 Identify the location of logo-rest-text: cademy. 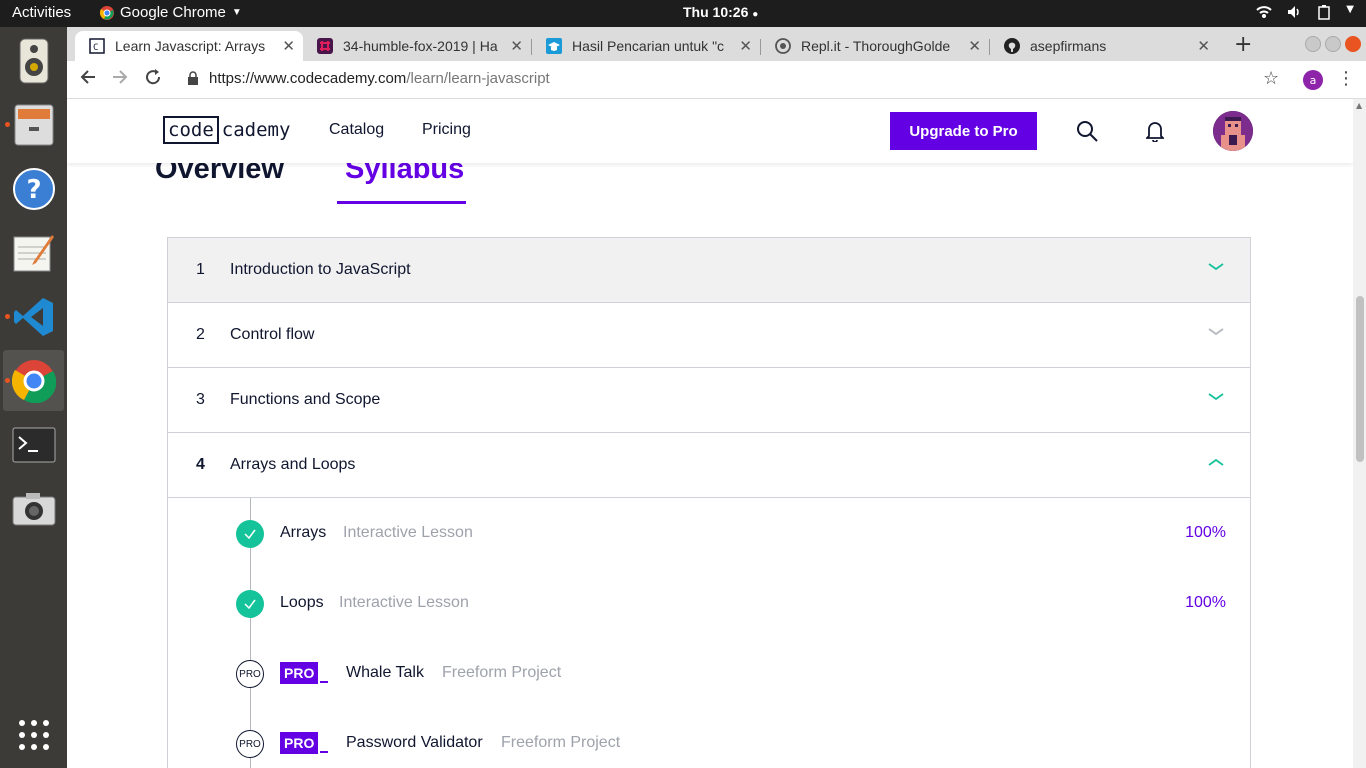
(256, 130).